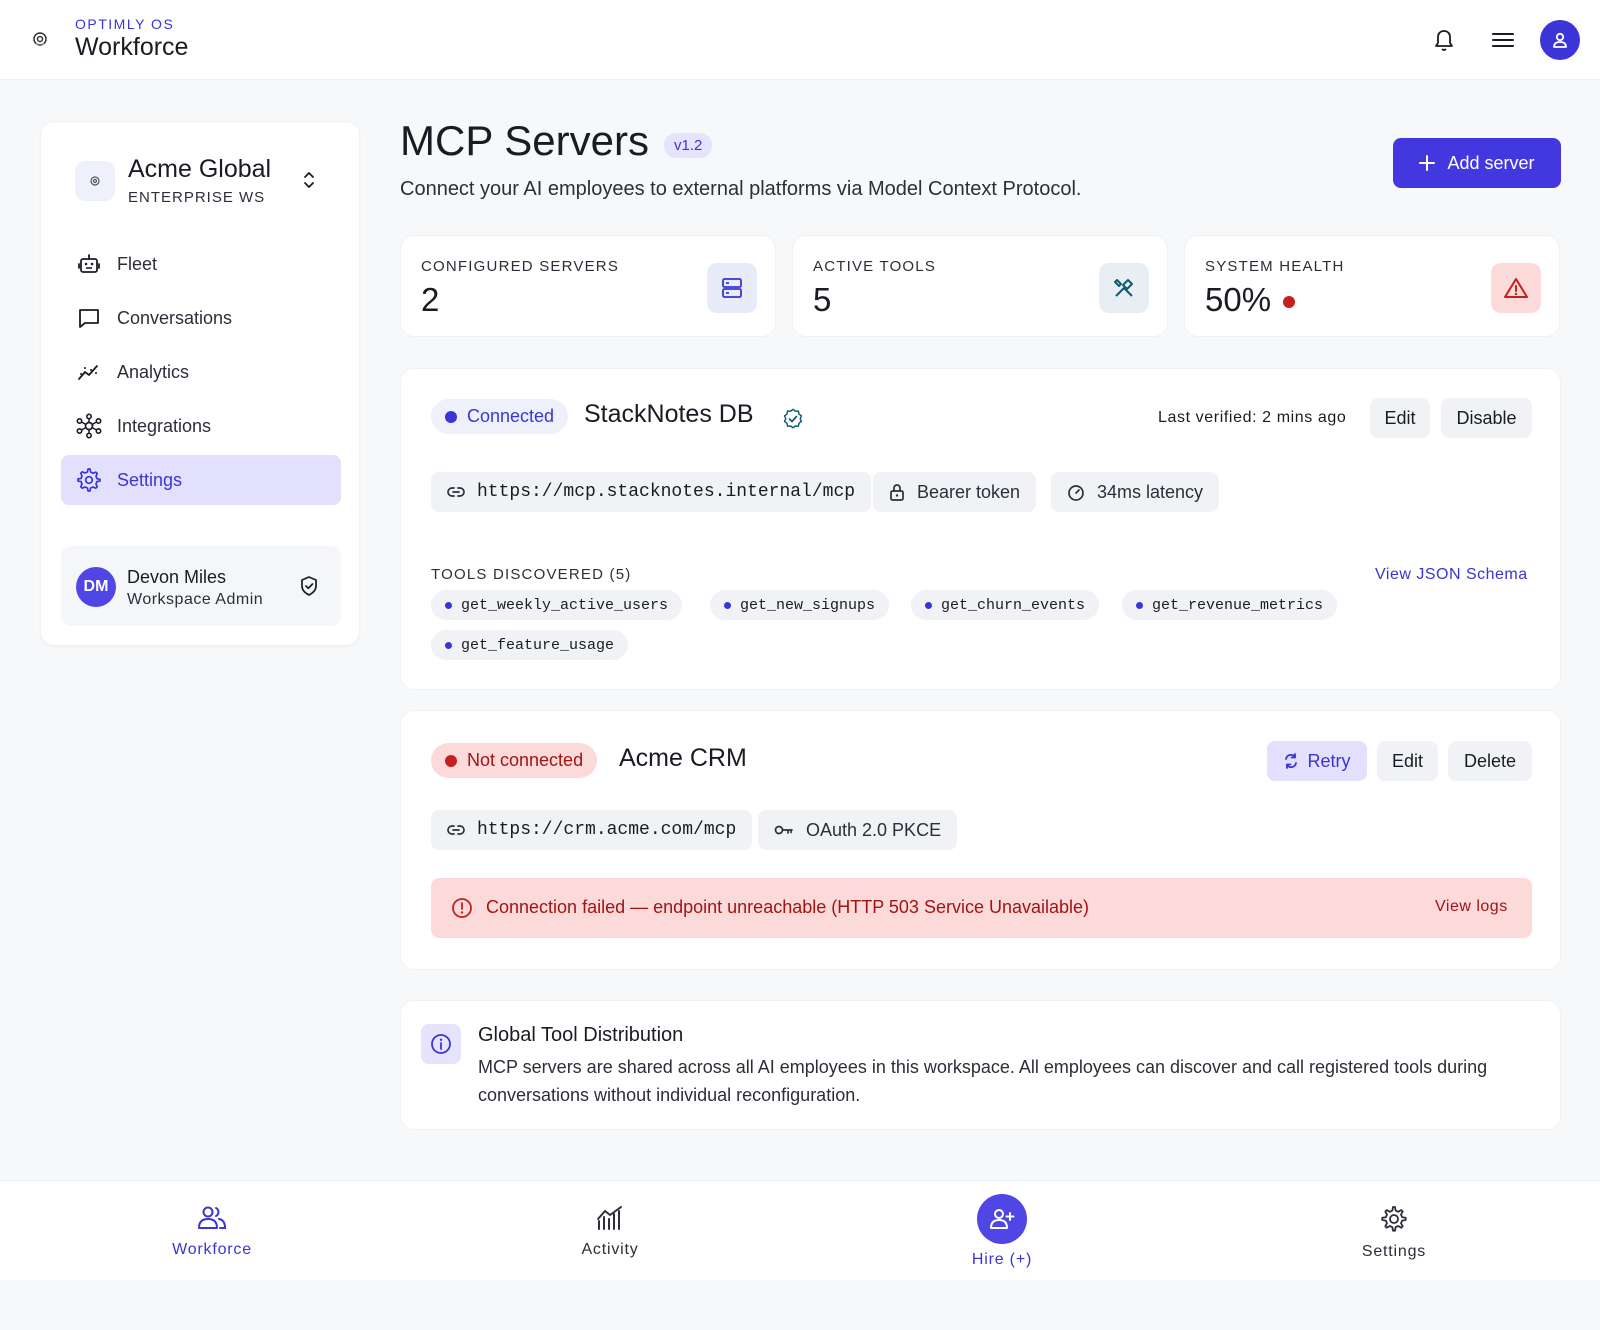  What do you see at coordinates (201, 372) in the screenshot?
I see `sidebar-item-analytics: Analytics` at bounding box center [201, 372].